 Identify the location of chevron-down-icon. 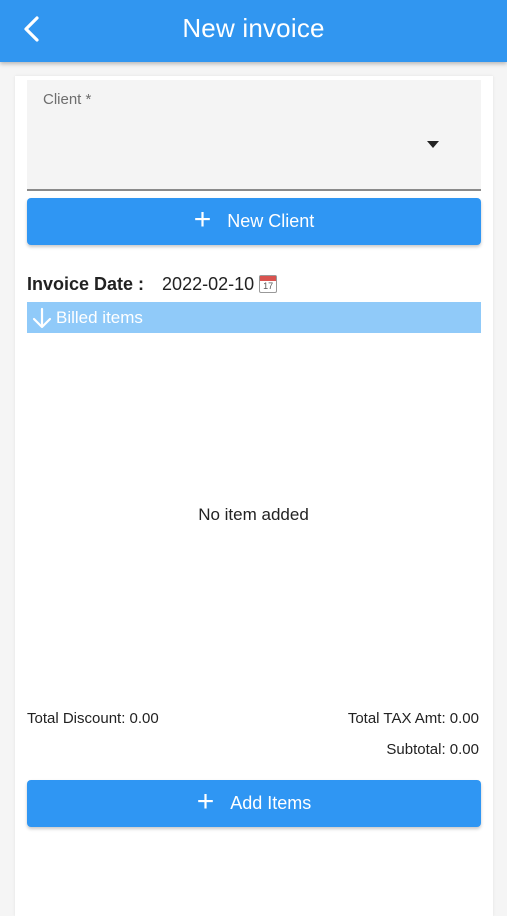
(433, 144).